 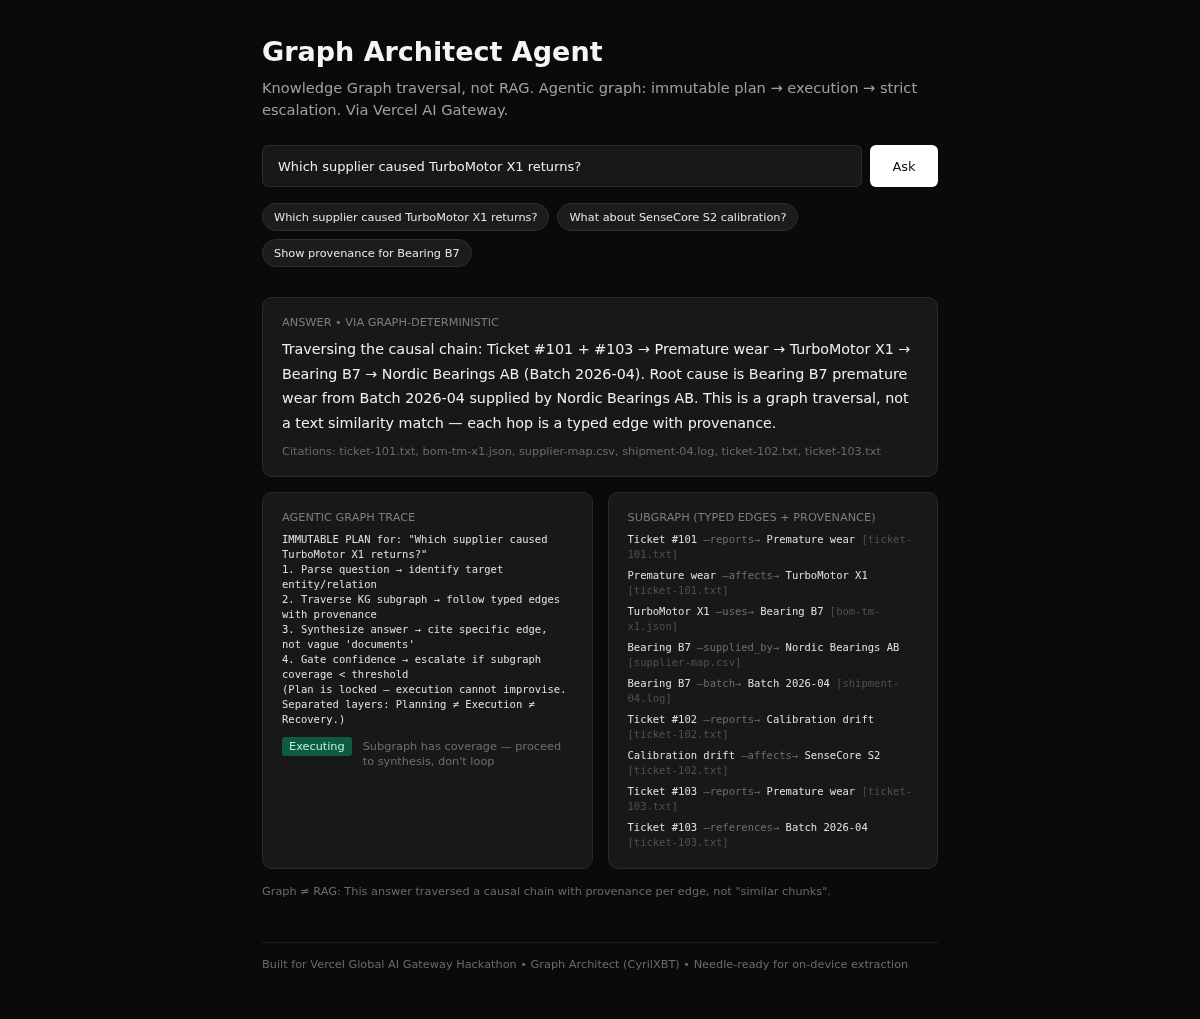 What do you see at coordinates (406, 217) in the screenshot?
I see `suggestion-chip: Which supplier caused TurboMotor X1 returns?` at bounding box center [406, 217].